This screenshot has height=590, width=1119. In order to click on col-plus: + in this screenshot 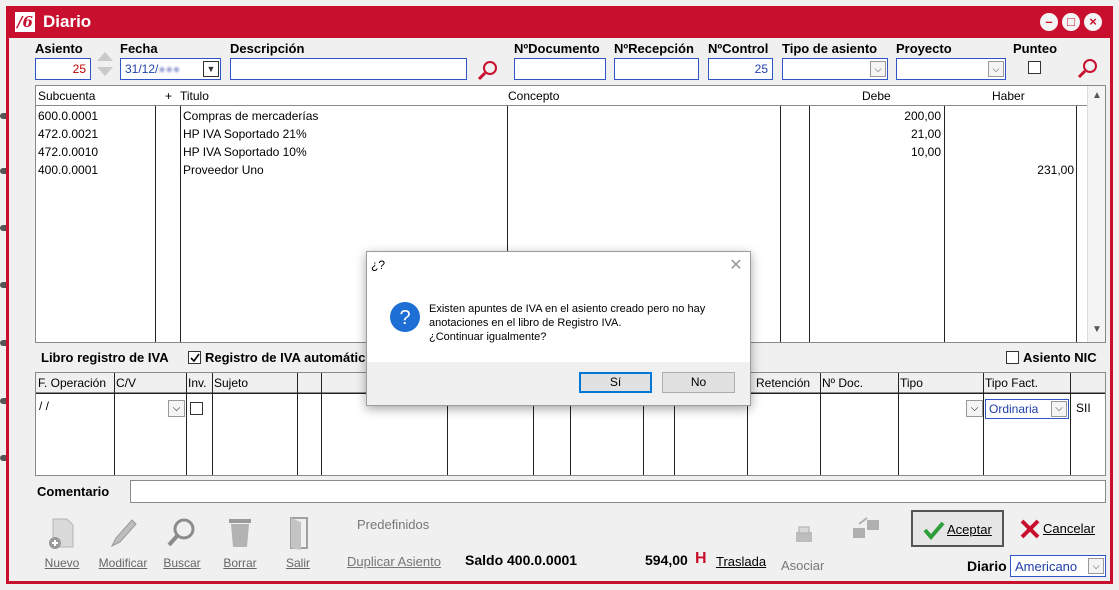, I will do `click(168, 96)`.